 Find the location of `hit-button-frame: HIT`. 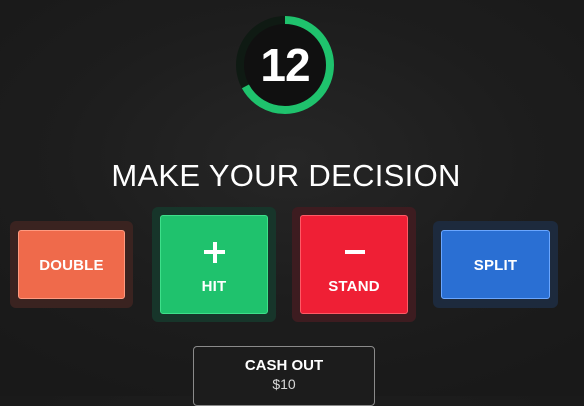

hit-button-frame: HIT is located at coordinates (214, 264).